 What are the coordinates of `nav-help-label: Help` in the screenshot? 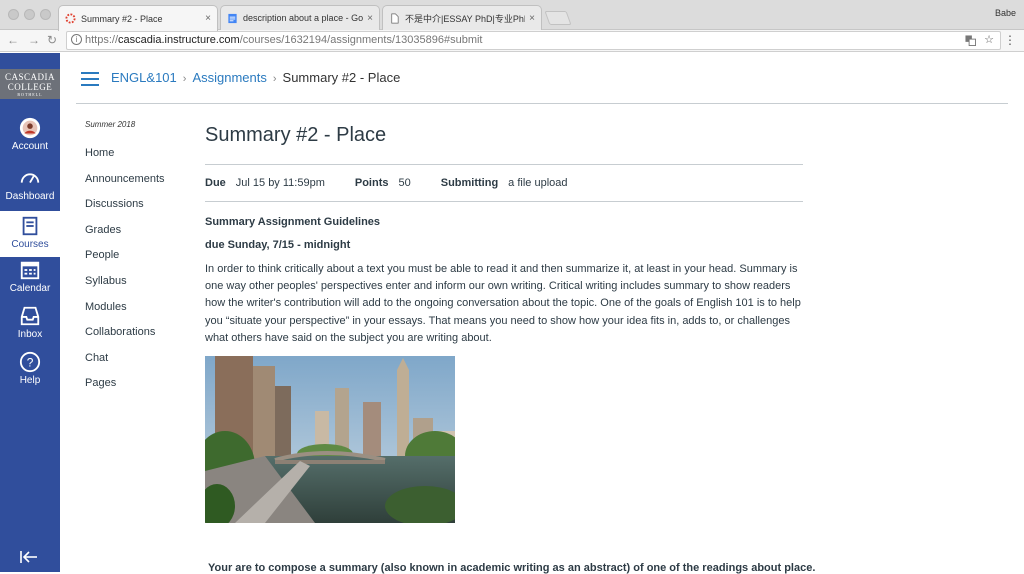 It's located at (30, 380).